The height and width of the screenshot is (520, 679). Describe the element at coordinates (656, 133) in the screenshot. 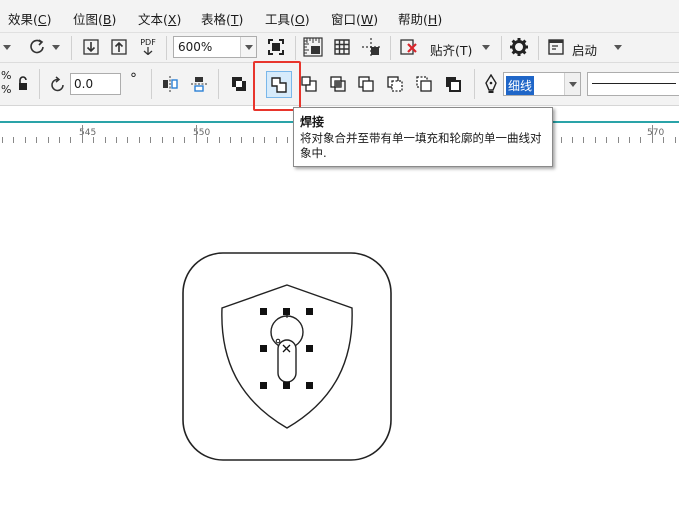

I see `ruler-label-570: 570` at that location.